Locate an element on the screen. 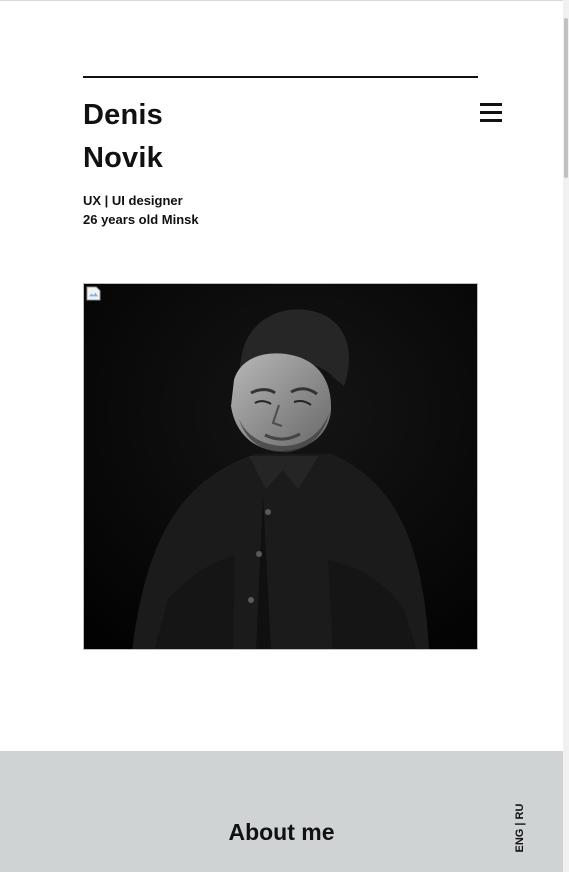 The height and width of the screenshot is (872, 569). hamburger-menu-icon is located at coordinates (492, 114).